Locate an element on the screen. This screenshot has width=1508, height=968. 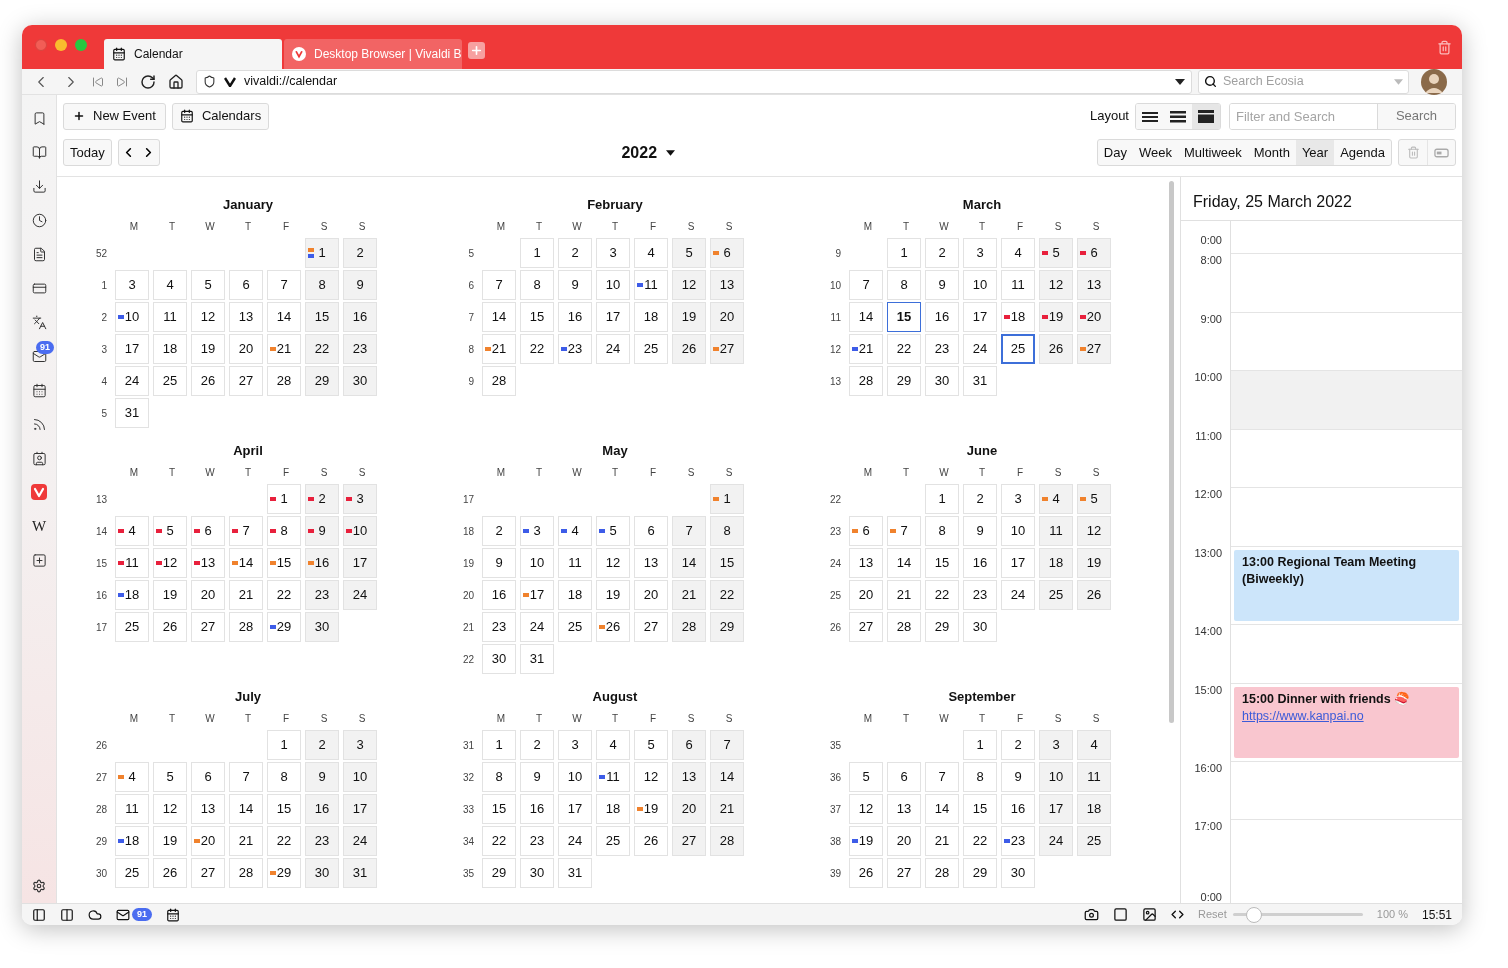
notes-icon is located at coordinates (39, 254).